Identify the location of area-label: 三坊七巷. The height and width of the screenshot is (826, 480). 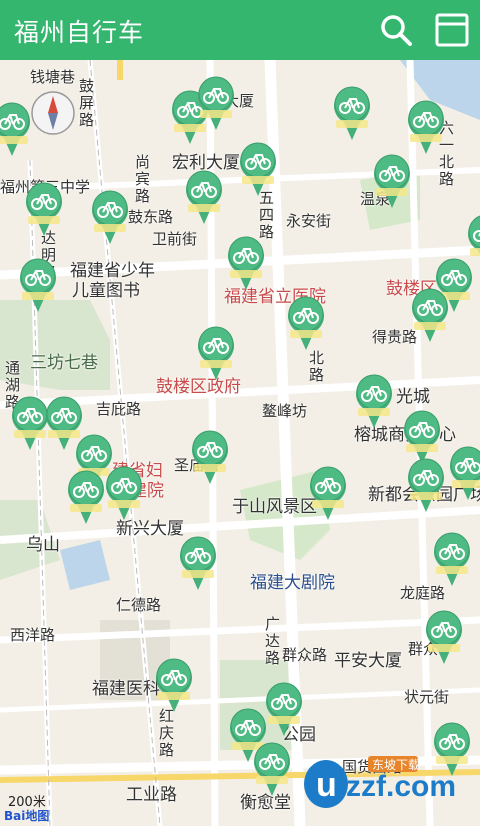
(64, 363).